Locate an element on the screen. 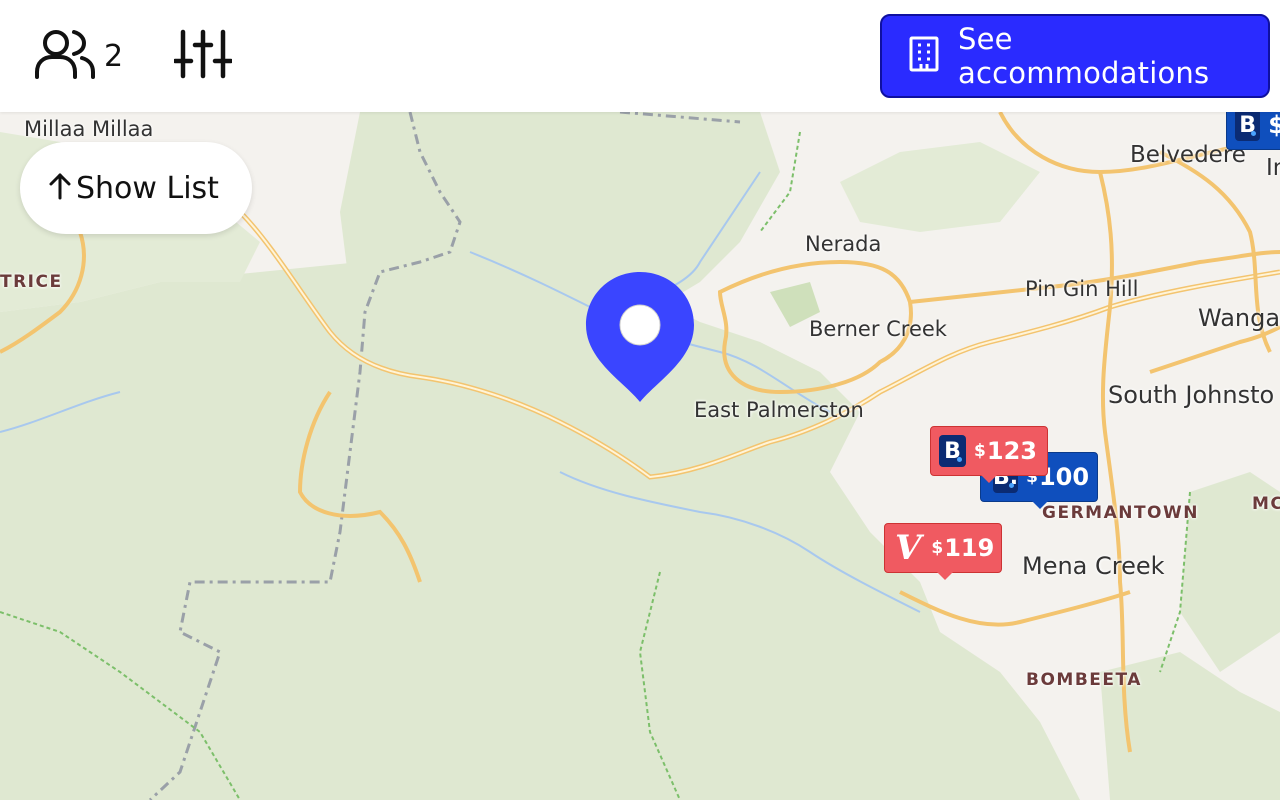 This screenshot has width=1280, height=800. place-label: Nerada is located at coordinates (843, 244).